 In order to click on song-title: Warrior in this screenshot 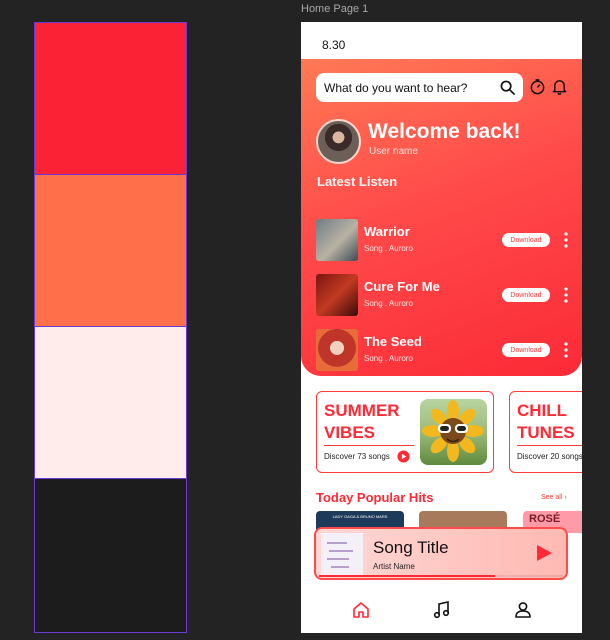, I will do `click(387, 231)`.